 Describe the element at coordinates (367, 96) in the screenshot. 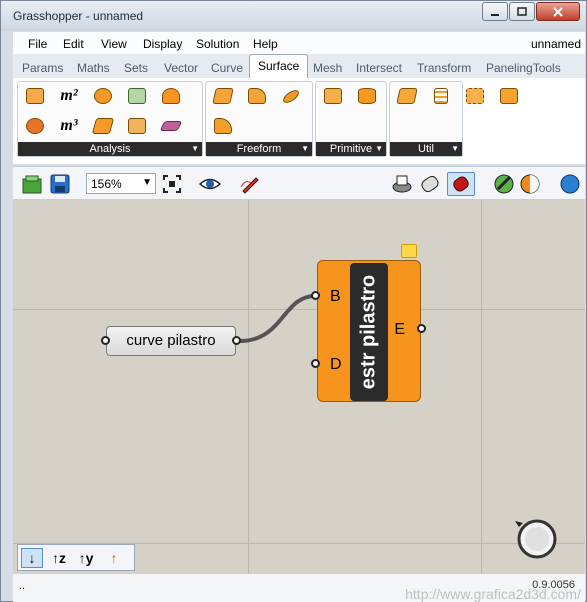

I see `cylinder-icon` at that location.